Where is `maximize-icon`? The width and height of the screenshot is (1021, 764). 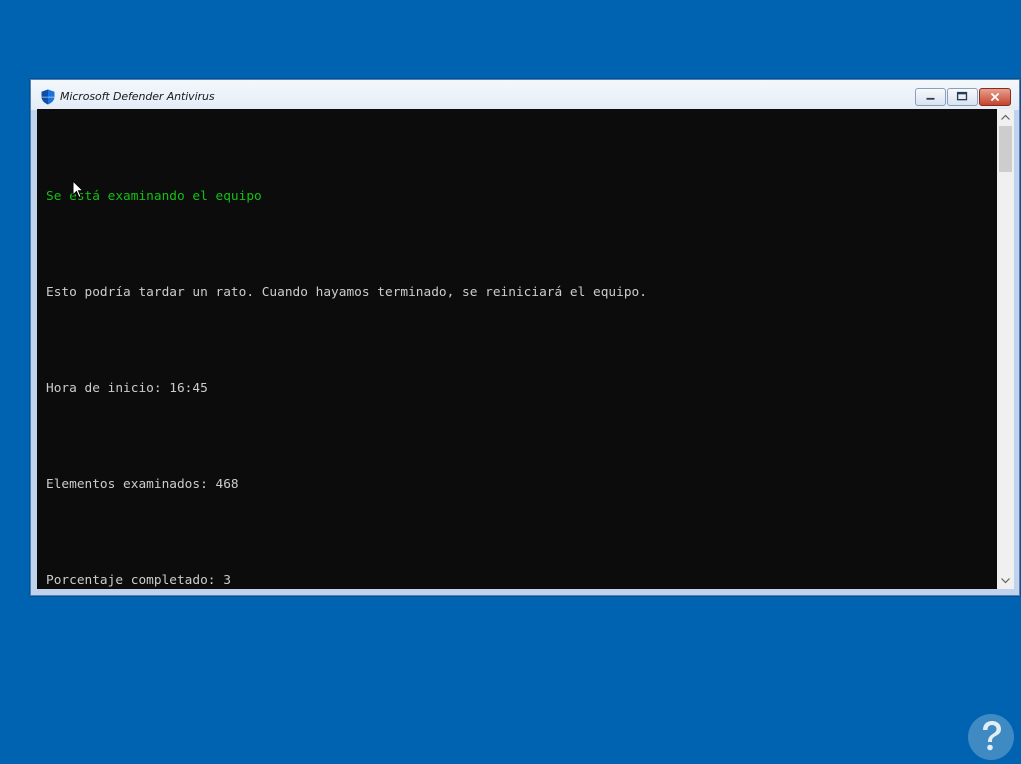 maximize-icon is located at coordinates (962, 96).